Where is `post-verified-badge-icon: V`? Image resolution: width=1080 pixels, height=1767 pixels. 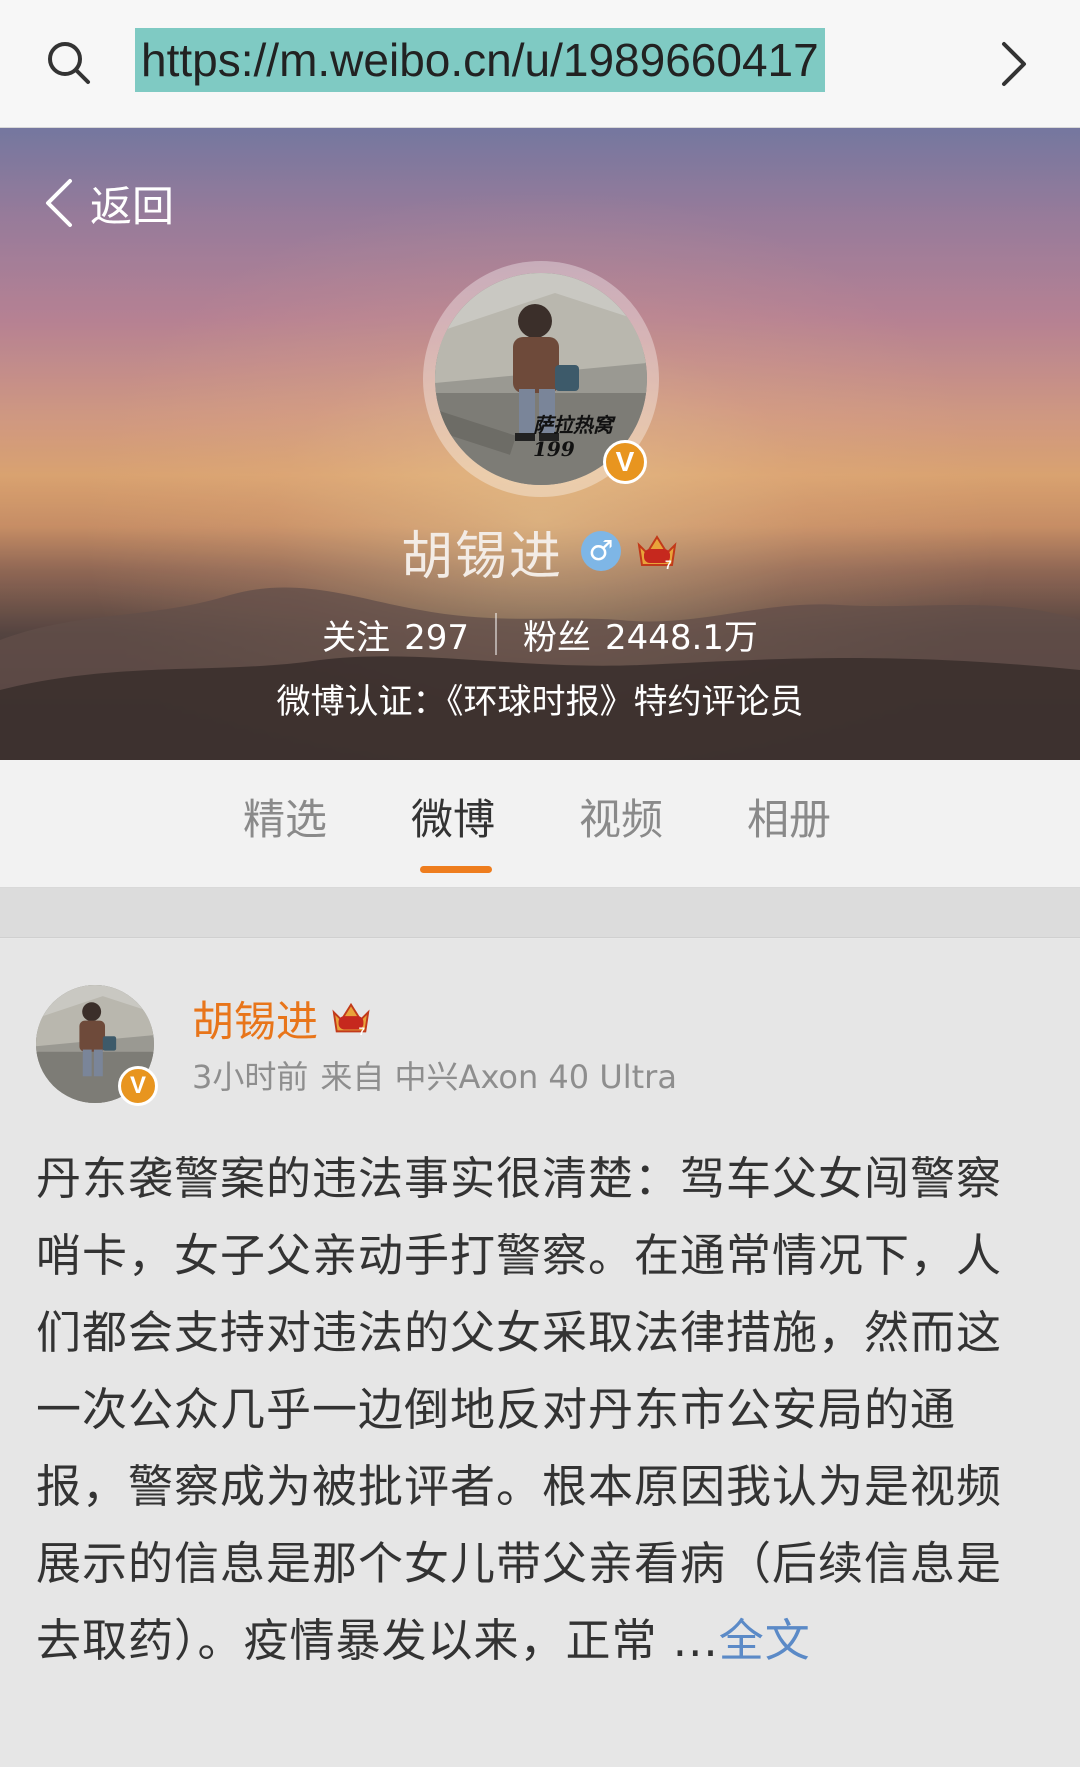
post-verified-badge-icon: V is located at coordinates (138, 1086).